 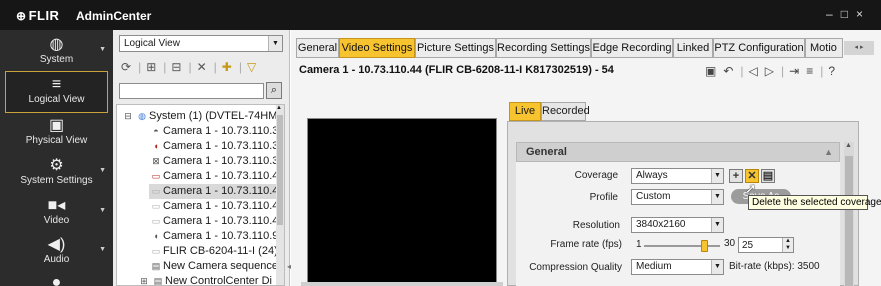 I want to click on resolution-select: 3840x2160 ▼, so click(x=677, y=225).